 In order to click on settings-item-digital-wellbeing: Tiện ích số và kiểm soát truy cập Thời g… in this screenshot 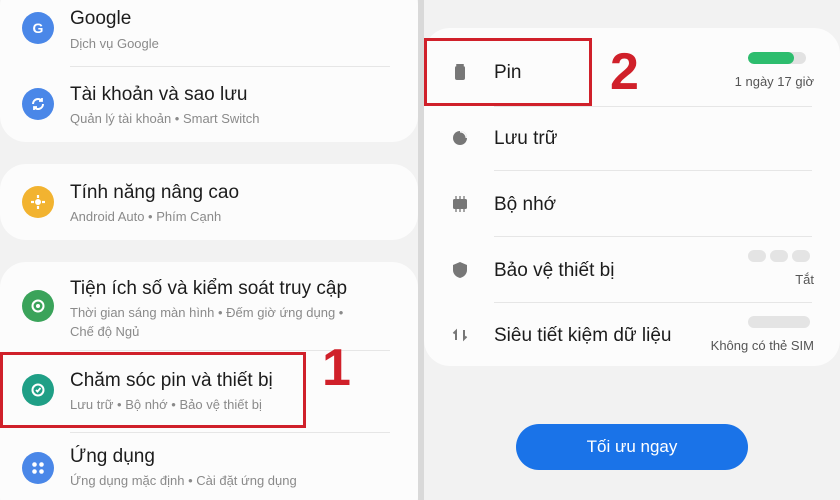, I will do `click(209, 306)`.